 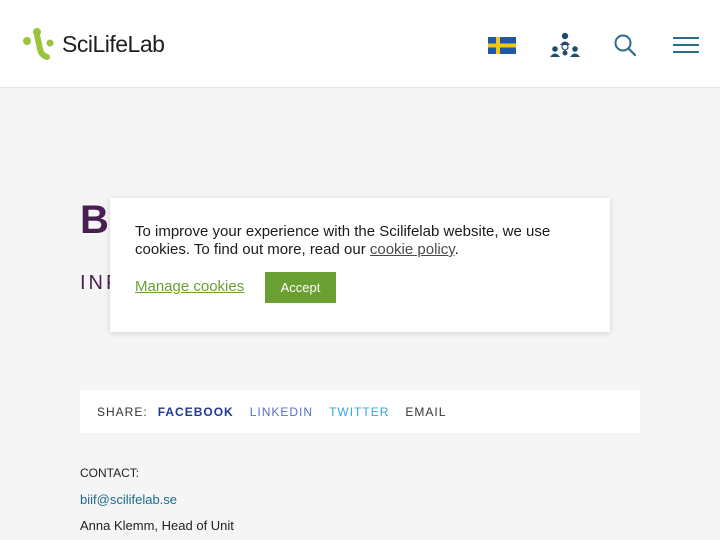 What do you see at coordinates (425, 412) in the screenshot?
I see `share-email-link: EMAIL` at bounding box center [425, 412].